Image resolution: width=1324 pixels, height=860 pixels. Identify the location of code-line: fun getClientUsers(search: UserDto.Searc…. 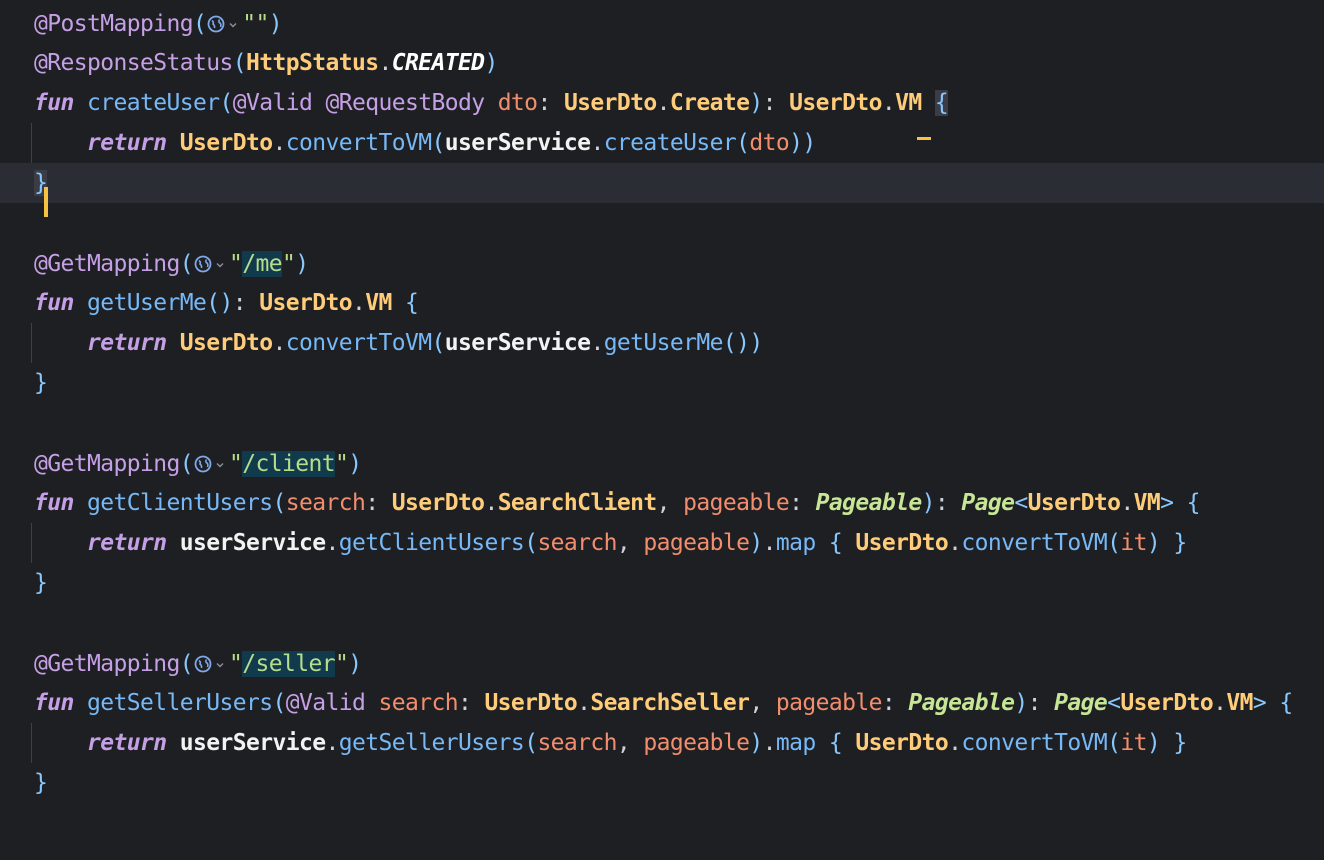
(662, 503).